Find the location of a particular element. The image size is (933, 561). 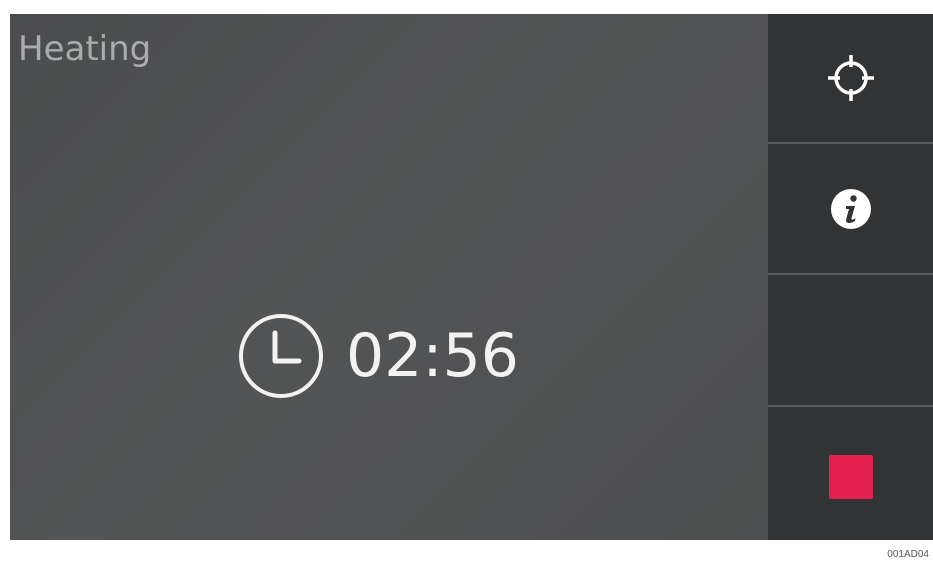

empty-button is located at coordinates (850, 340).